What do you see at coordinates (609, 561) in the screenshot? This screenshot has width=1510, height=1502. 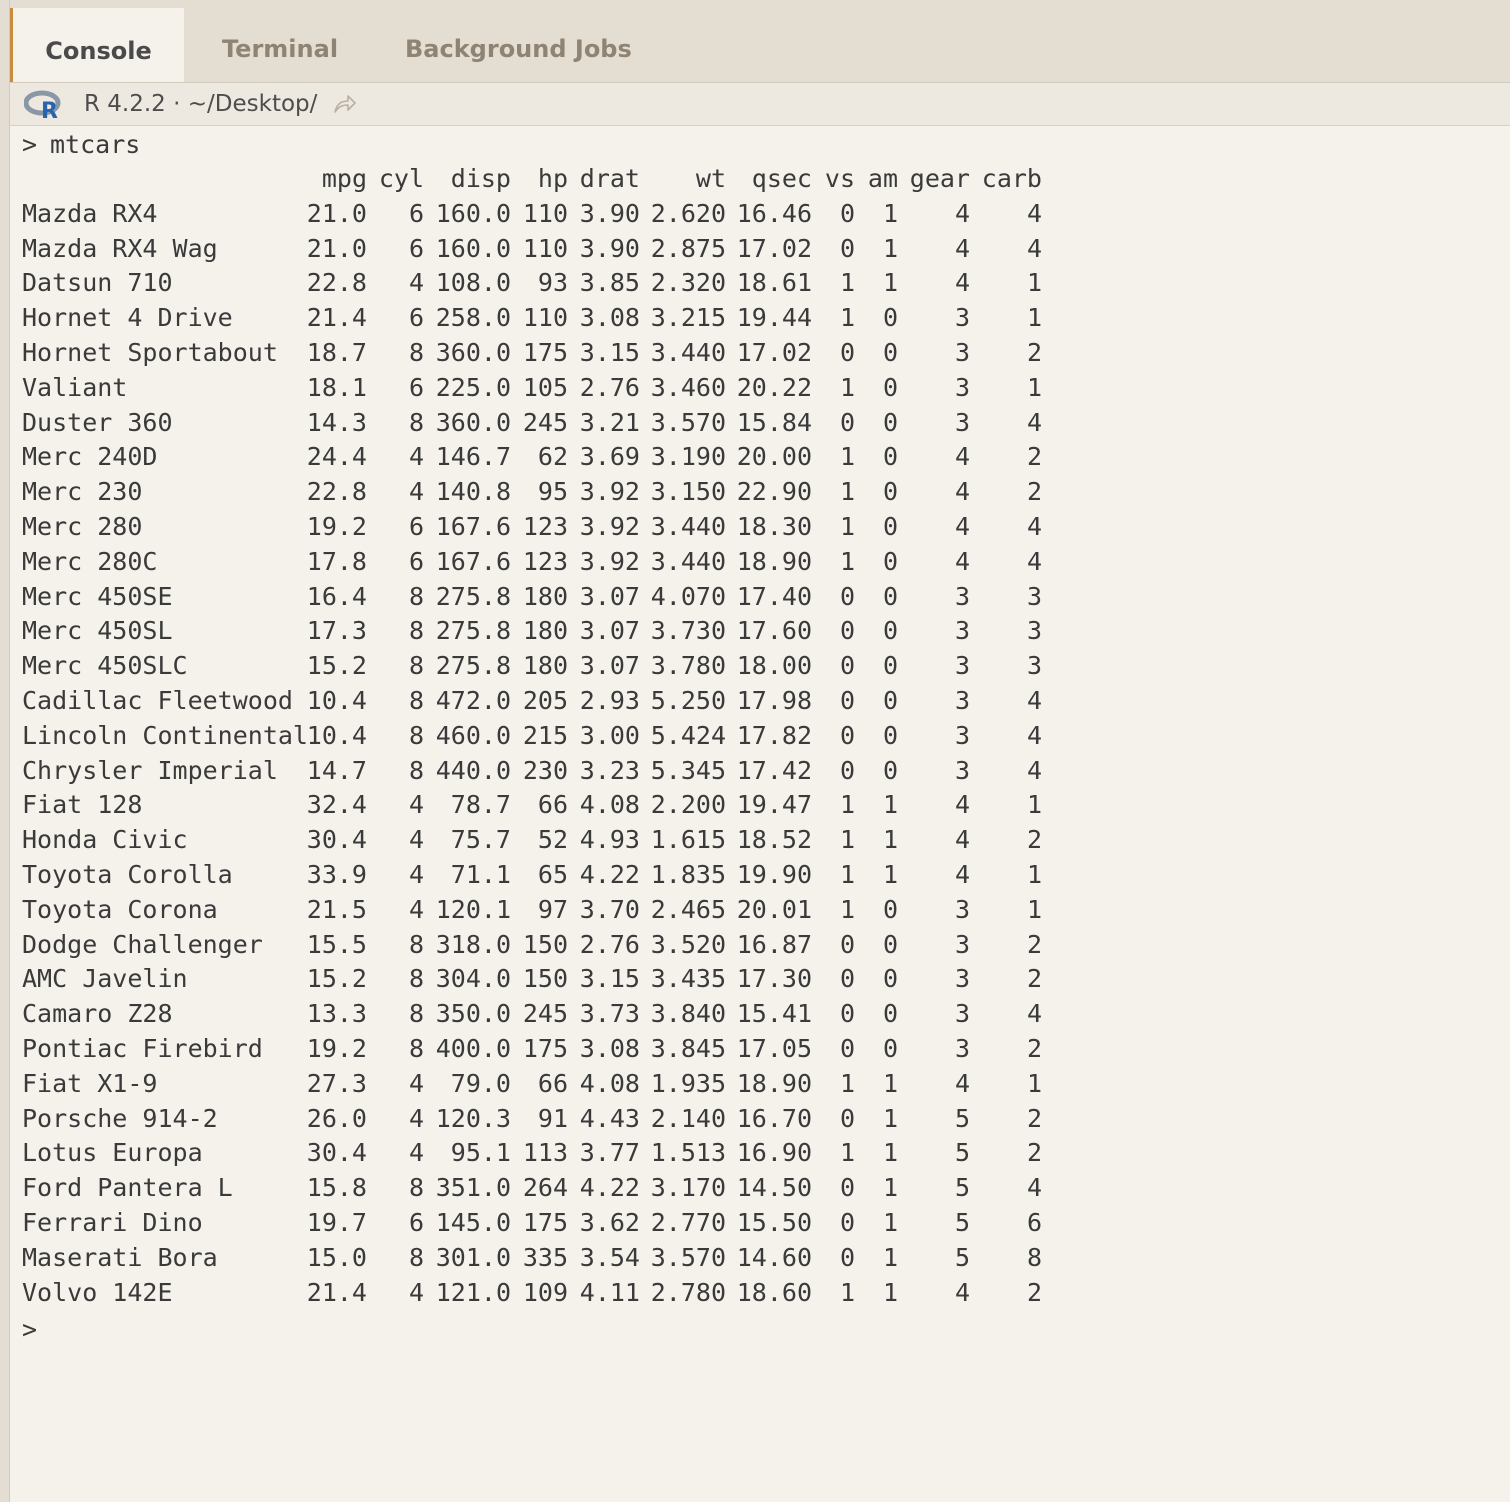 I see `cell-drat: 3.92` at bounding box center [609, 561].